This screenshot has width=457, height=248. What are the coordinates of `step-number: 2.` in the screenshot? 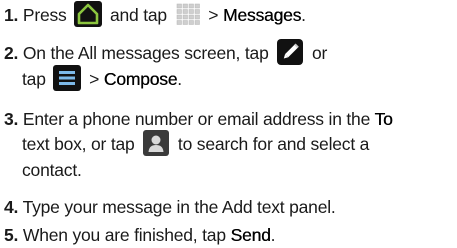 It's located at (11, 53).